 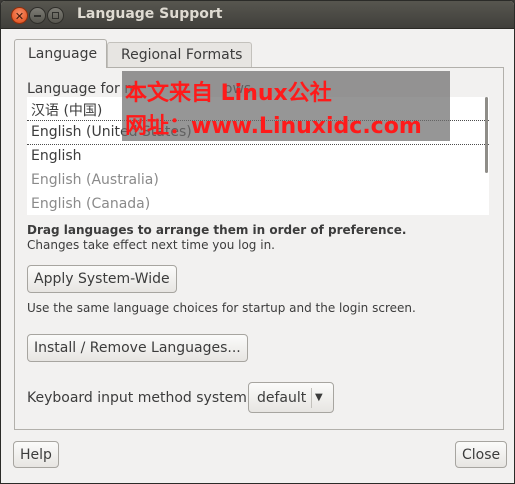 I want to click on list-item: English (Australia), so click(x=258, y=181).